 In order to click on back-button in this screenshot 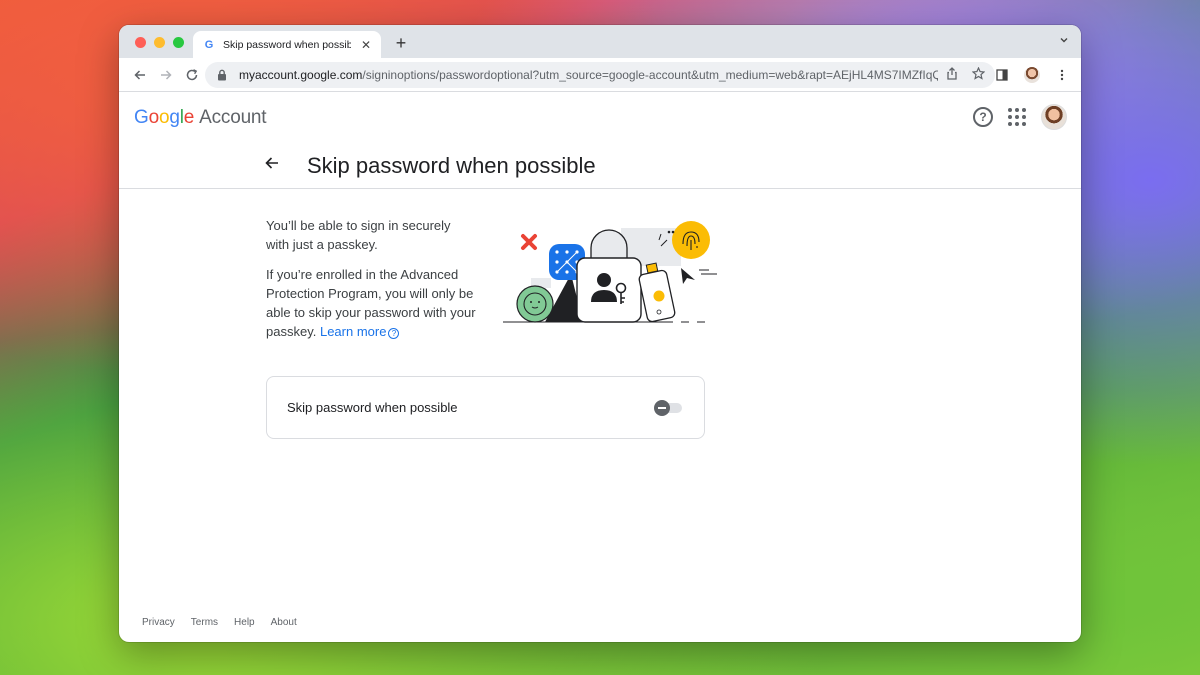, I will do `click(140, 75)`.